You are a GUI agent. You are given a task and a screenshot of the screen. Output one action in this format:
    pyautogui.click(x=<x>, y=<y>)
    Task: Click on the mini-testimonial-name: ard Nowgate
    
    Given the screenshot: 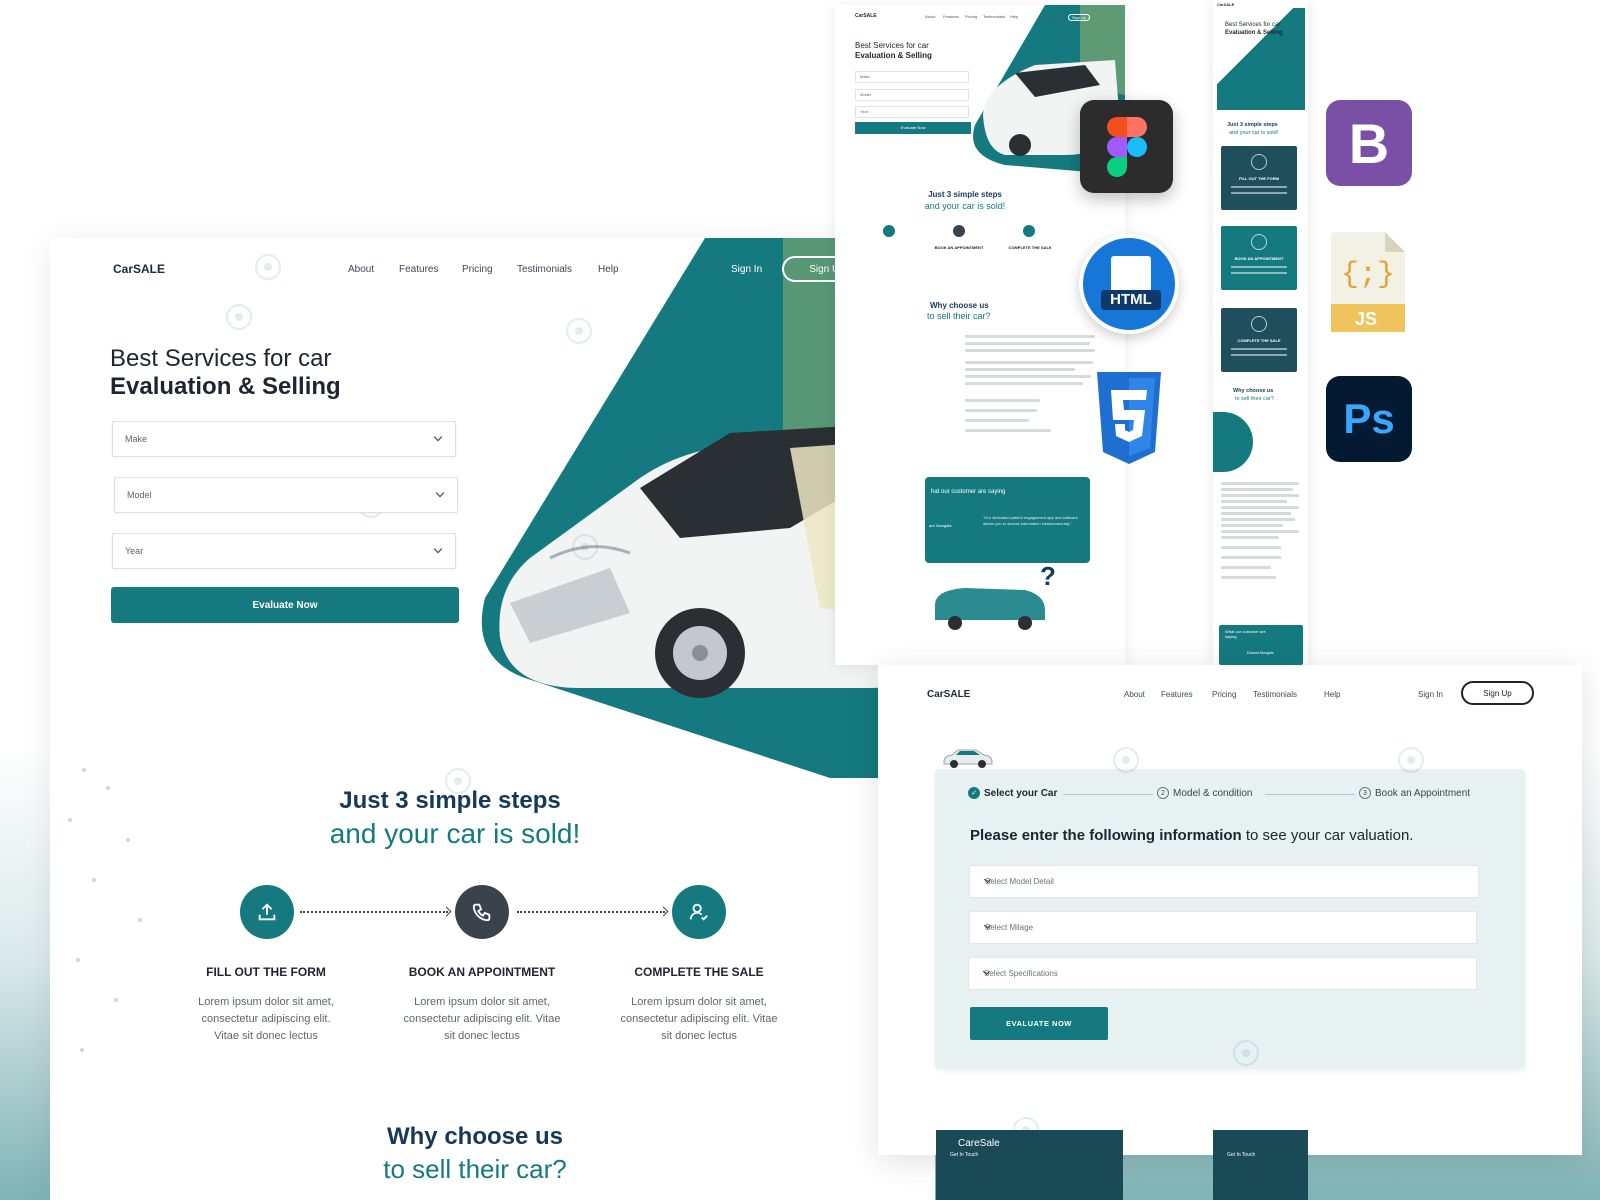 What is the action you would take?
    pyautogui.click(x=940, y=525)
    